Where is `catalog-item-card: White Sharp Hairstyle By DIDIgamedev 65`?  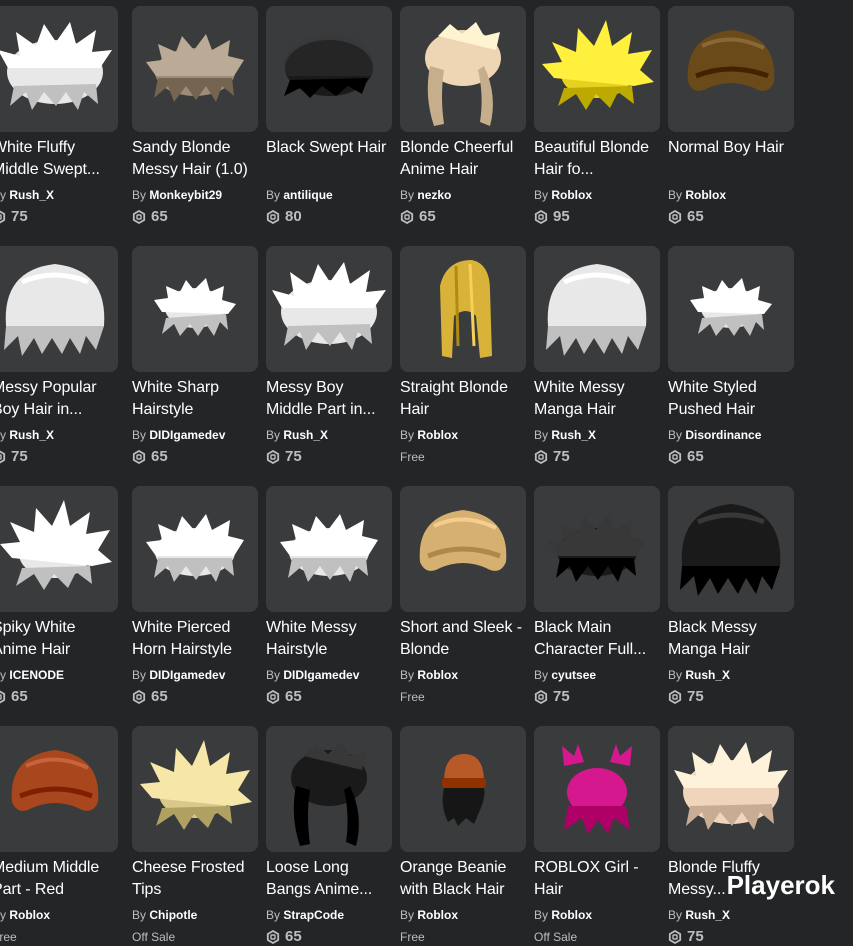
catalog-item-card: White Sharp Hairstyle By DIDIgamedev 65 is located at coordinates (195, 356).